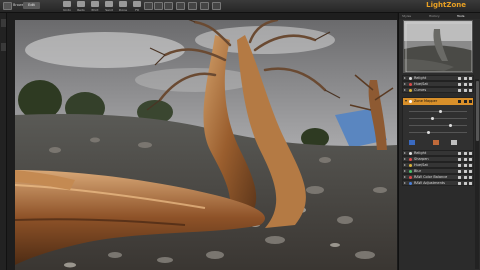 The height and width of the screenshot is (270, 480). I want to click on done-button: Done, so click(123, 6).